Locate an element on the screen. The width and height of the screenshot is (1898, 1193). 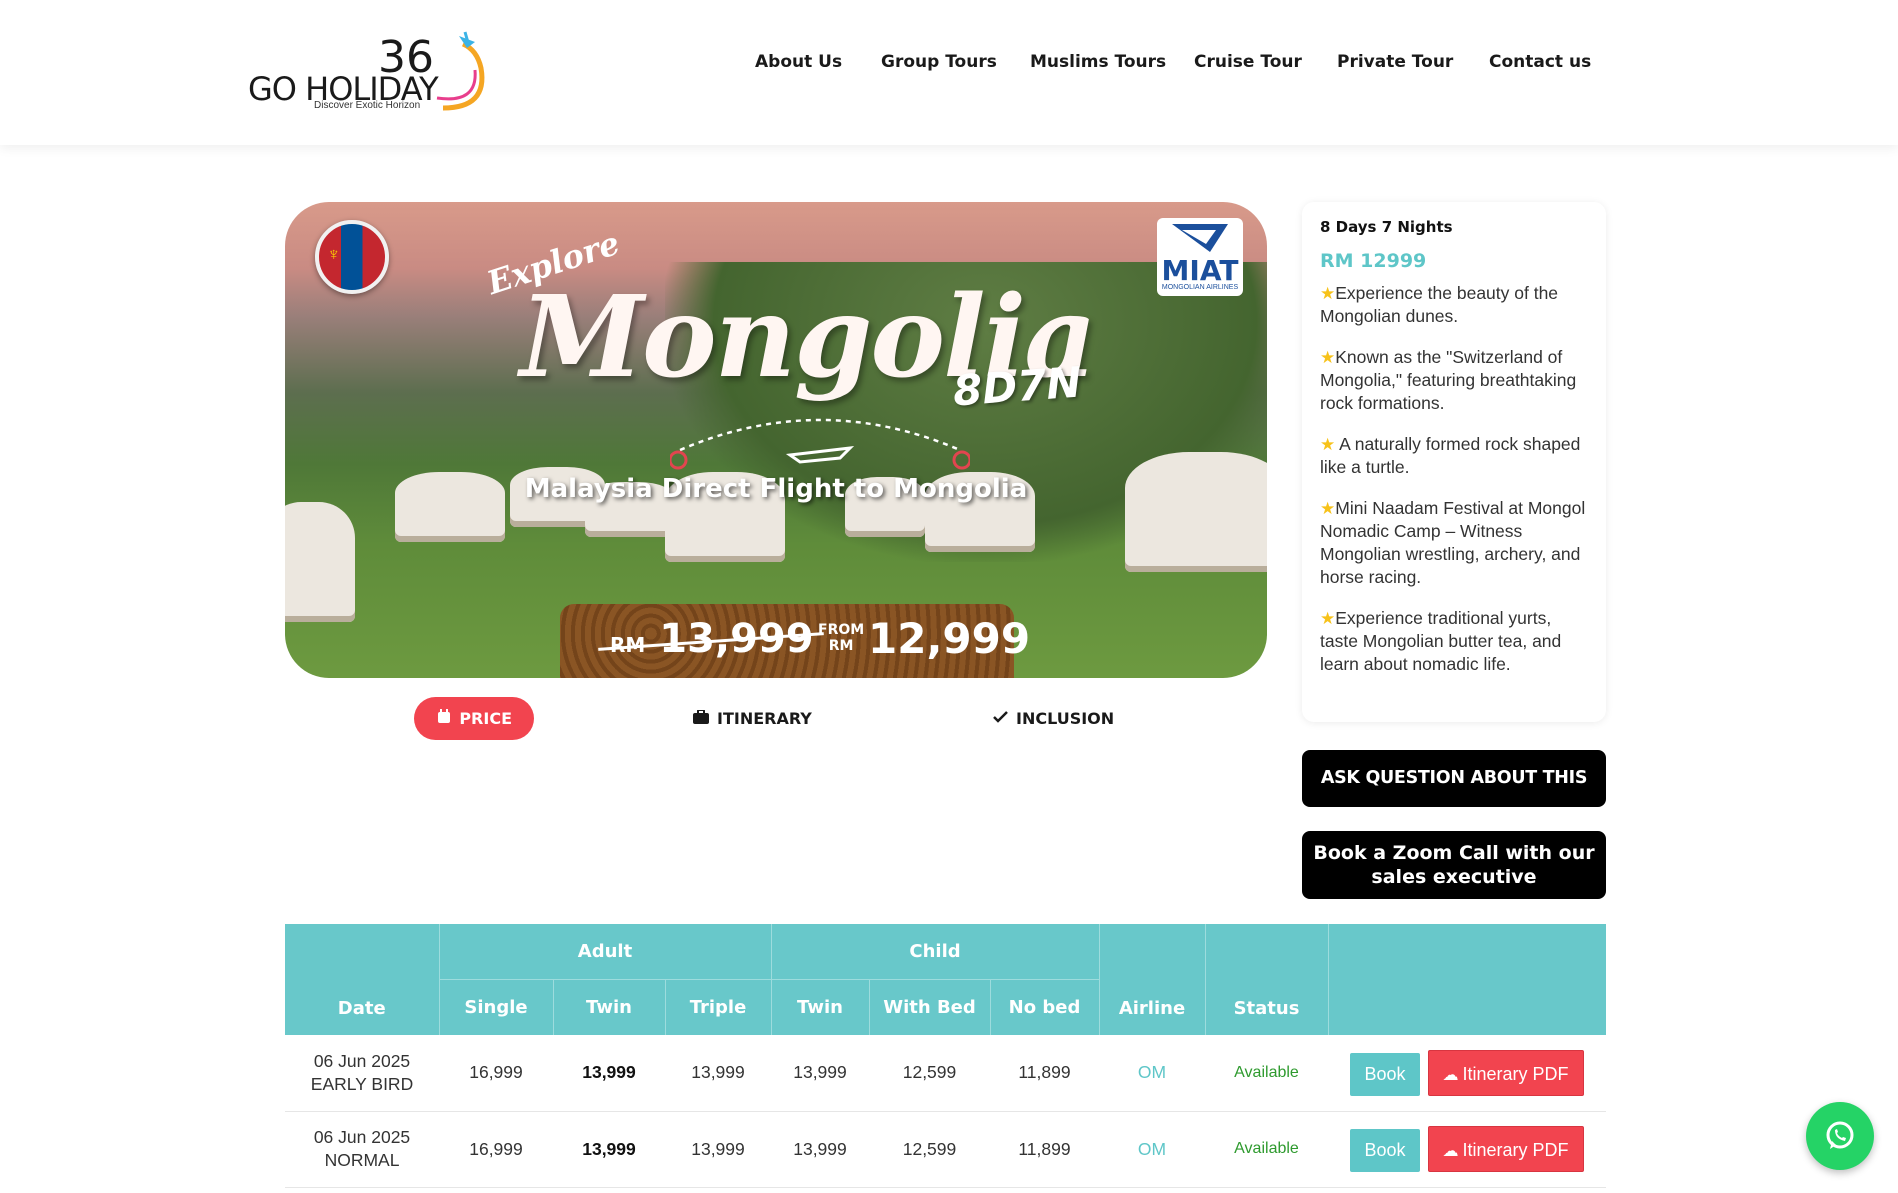
whatsapp-icon is located at coordinates (1840, 1135).